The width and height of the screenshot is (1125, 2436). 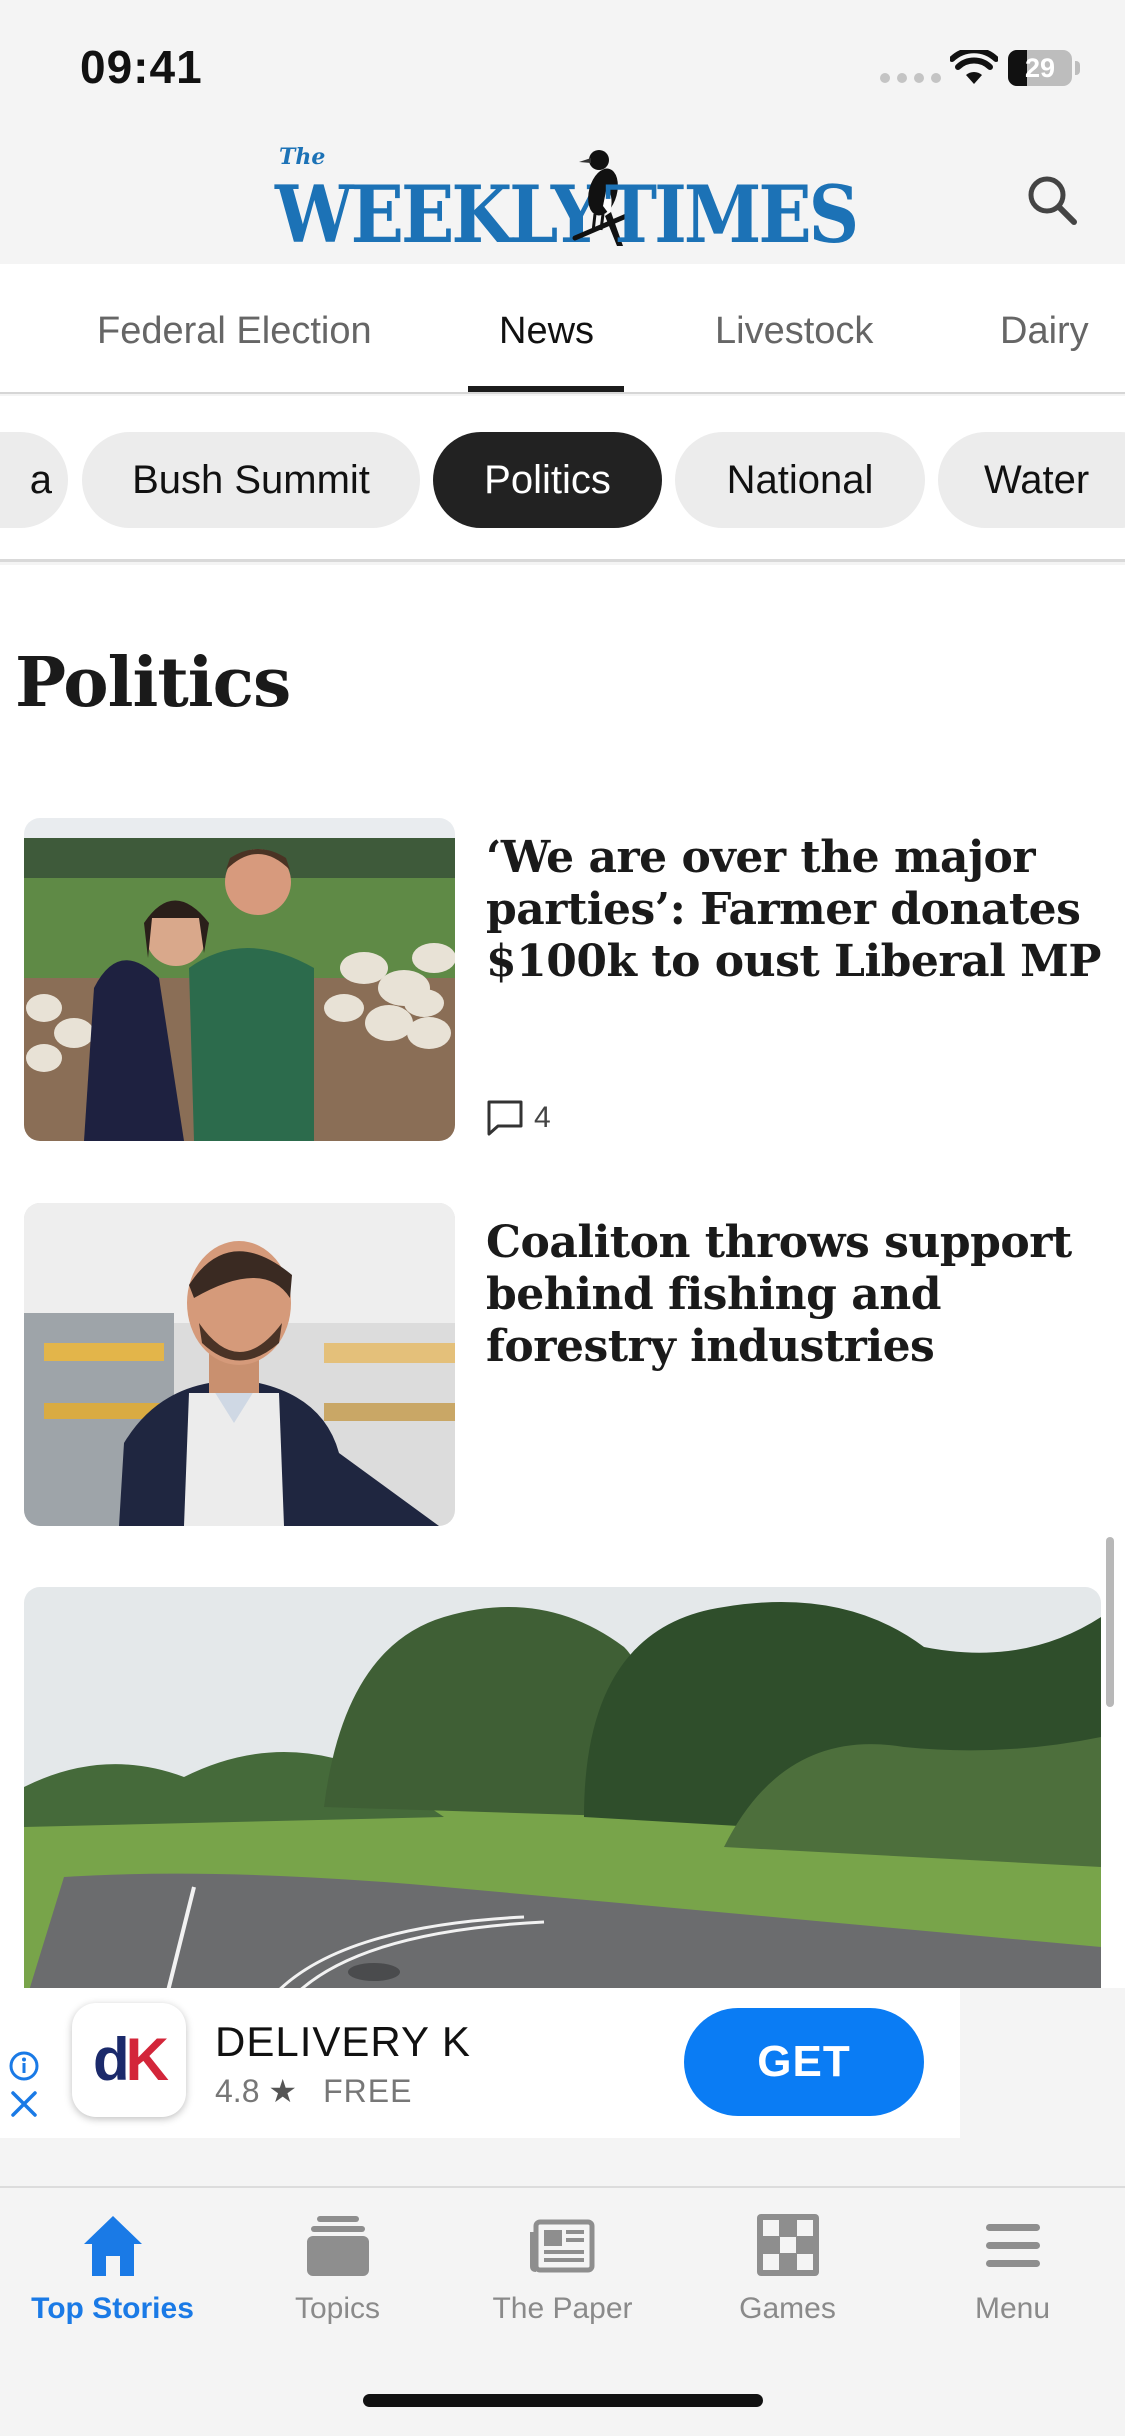 What do you see at coordinates (546, 329) in the screenshot?
I see `tab-news: News` at bounding box center [546, 329].